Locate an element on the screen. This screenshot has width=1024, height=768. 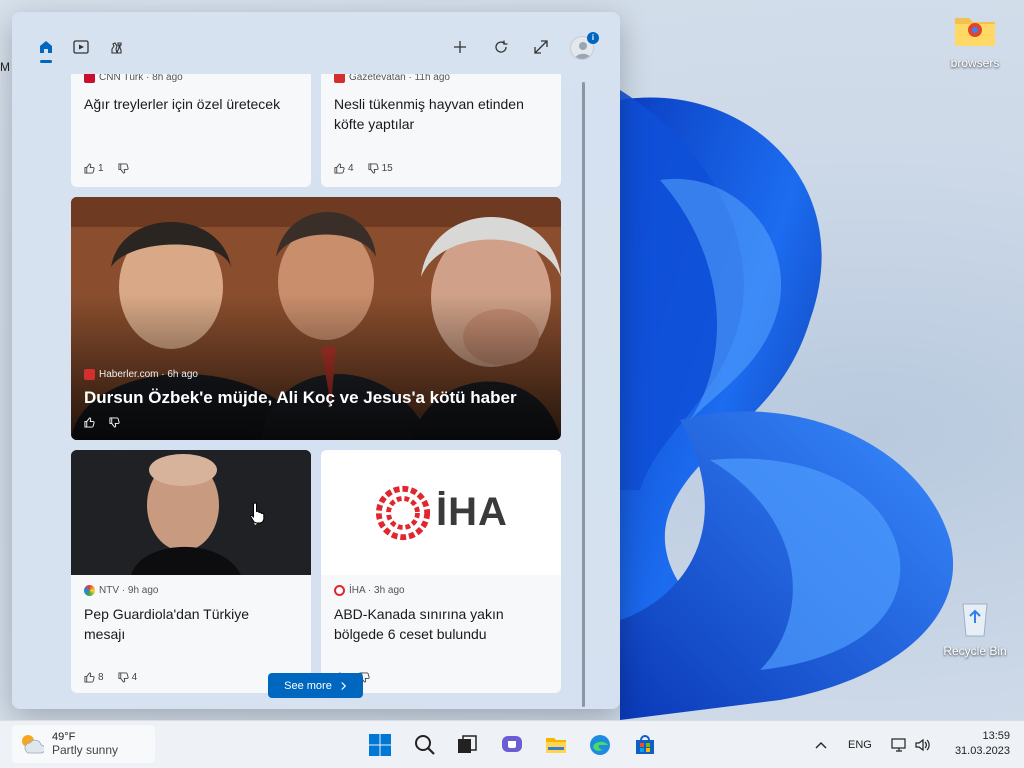
recycle-bin-icon is located at coordinates (975, 618).